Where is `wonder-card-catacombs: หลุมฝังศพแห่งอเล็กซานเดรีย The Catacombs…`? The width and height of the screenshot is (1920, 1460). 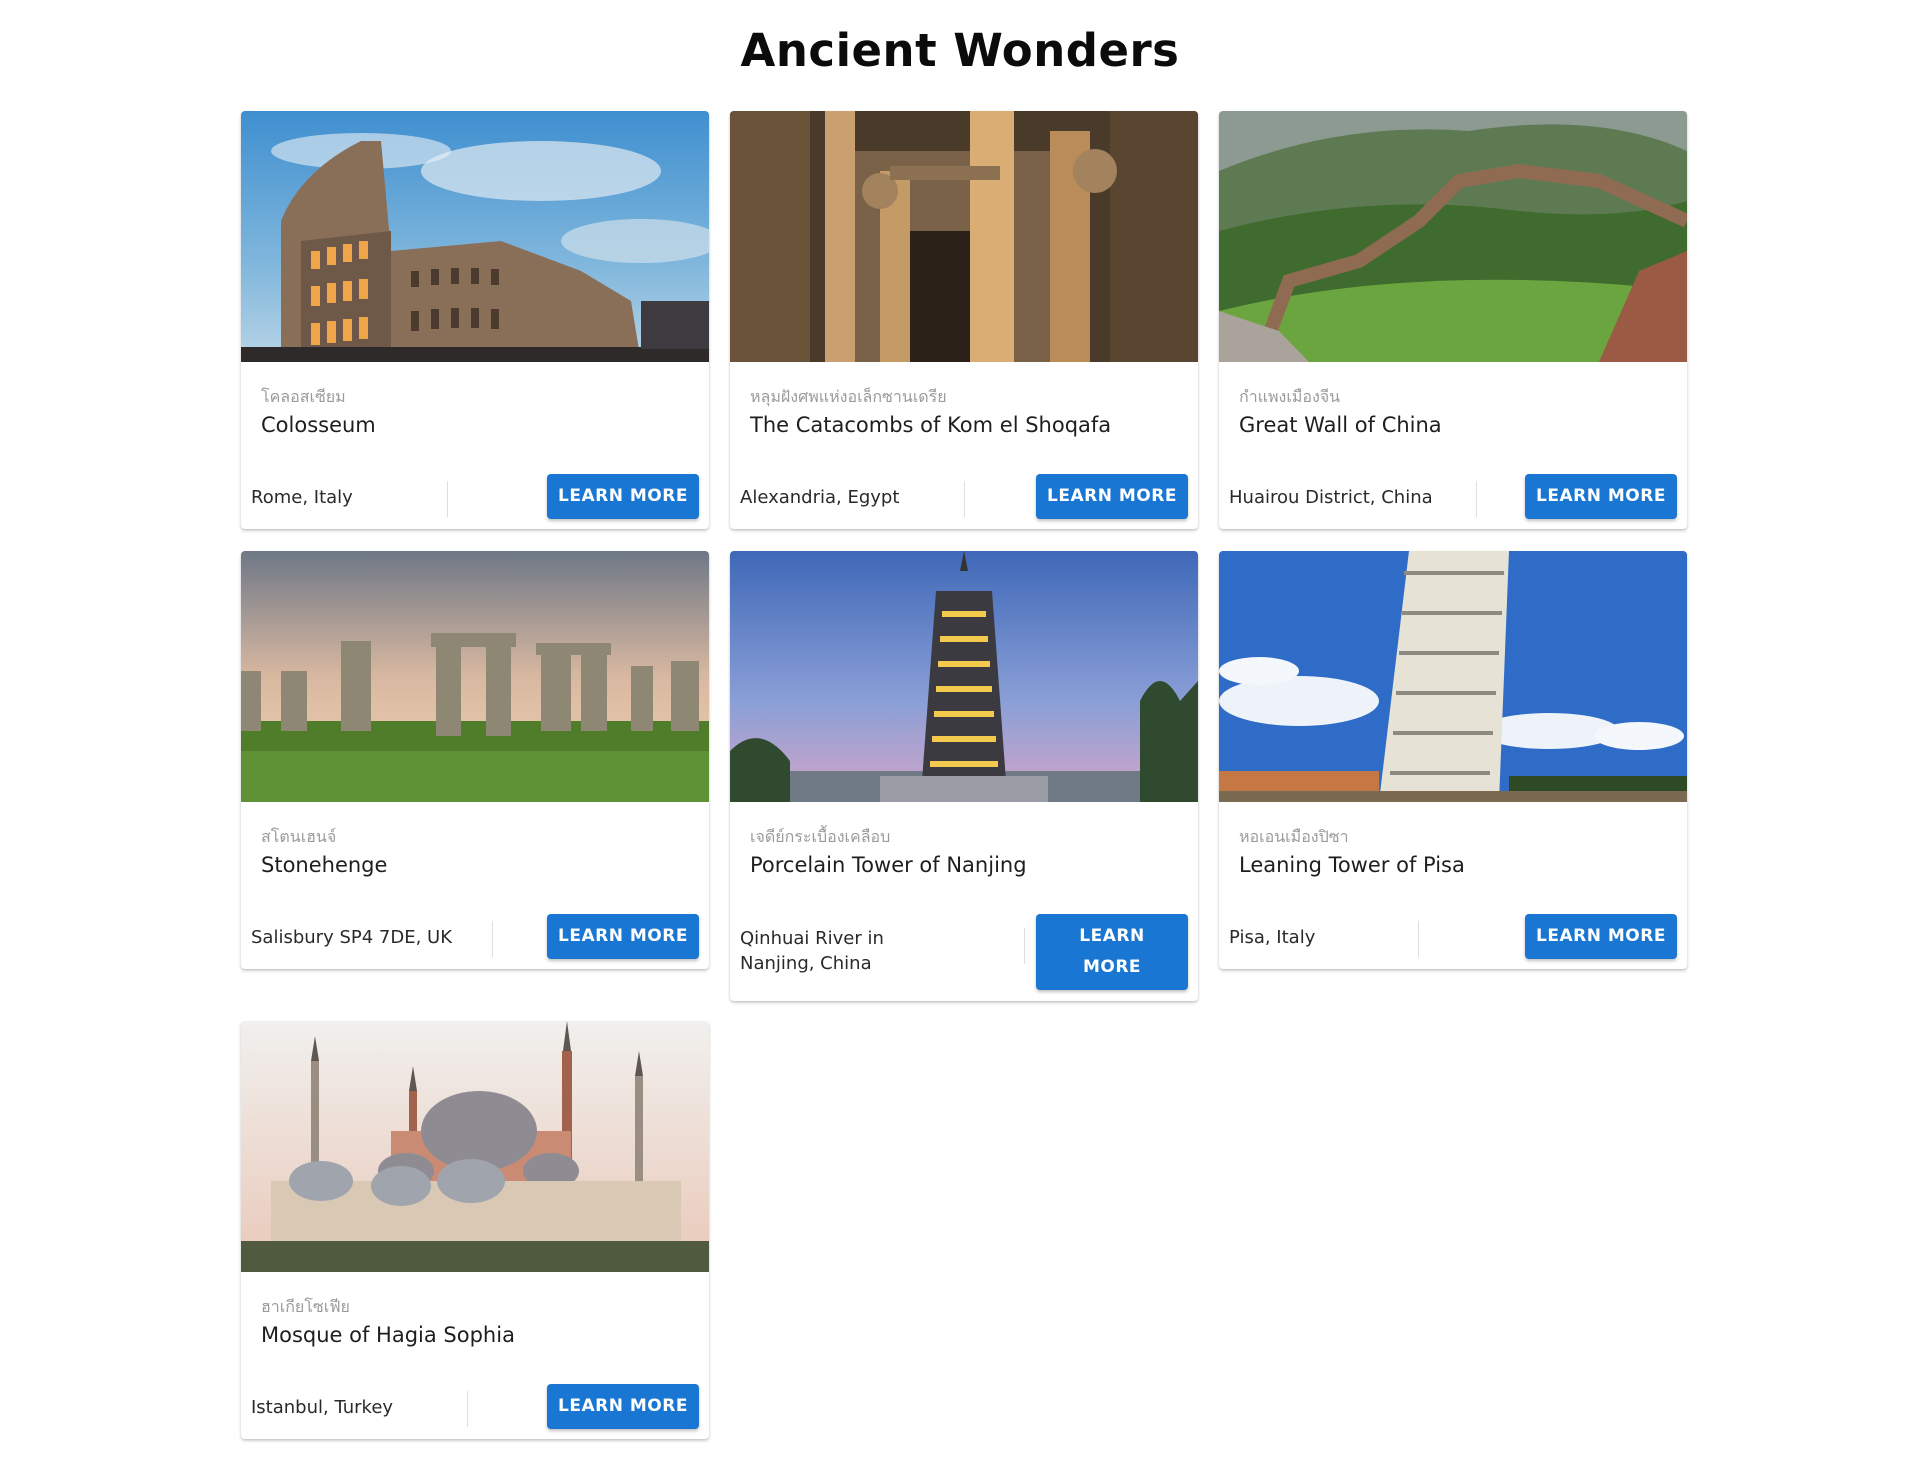 wonder-card-catacombs: หลุมฝังศพแห่งอเล็กซานเดรีย The Catacombs… is located at coordinates (964, 320).